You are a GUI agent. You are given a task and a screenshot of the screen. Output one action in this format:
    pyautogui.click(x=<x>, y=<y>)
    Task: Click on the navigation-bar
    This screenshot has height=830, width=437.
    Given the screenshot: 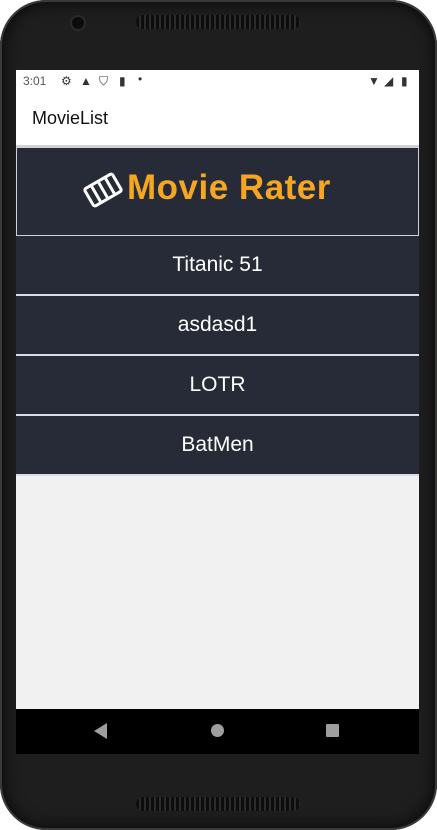 What is the action you would take?
    pyautogui.click(x=217, y=731)
    